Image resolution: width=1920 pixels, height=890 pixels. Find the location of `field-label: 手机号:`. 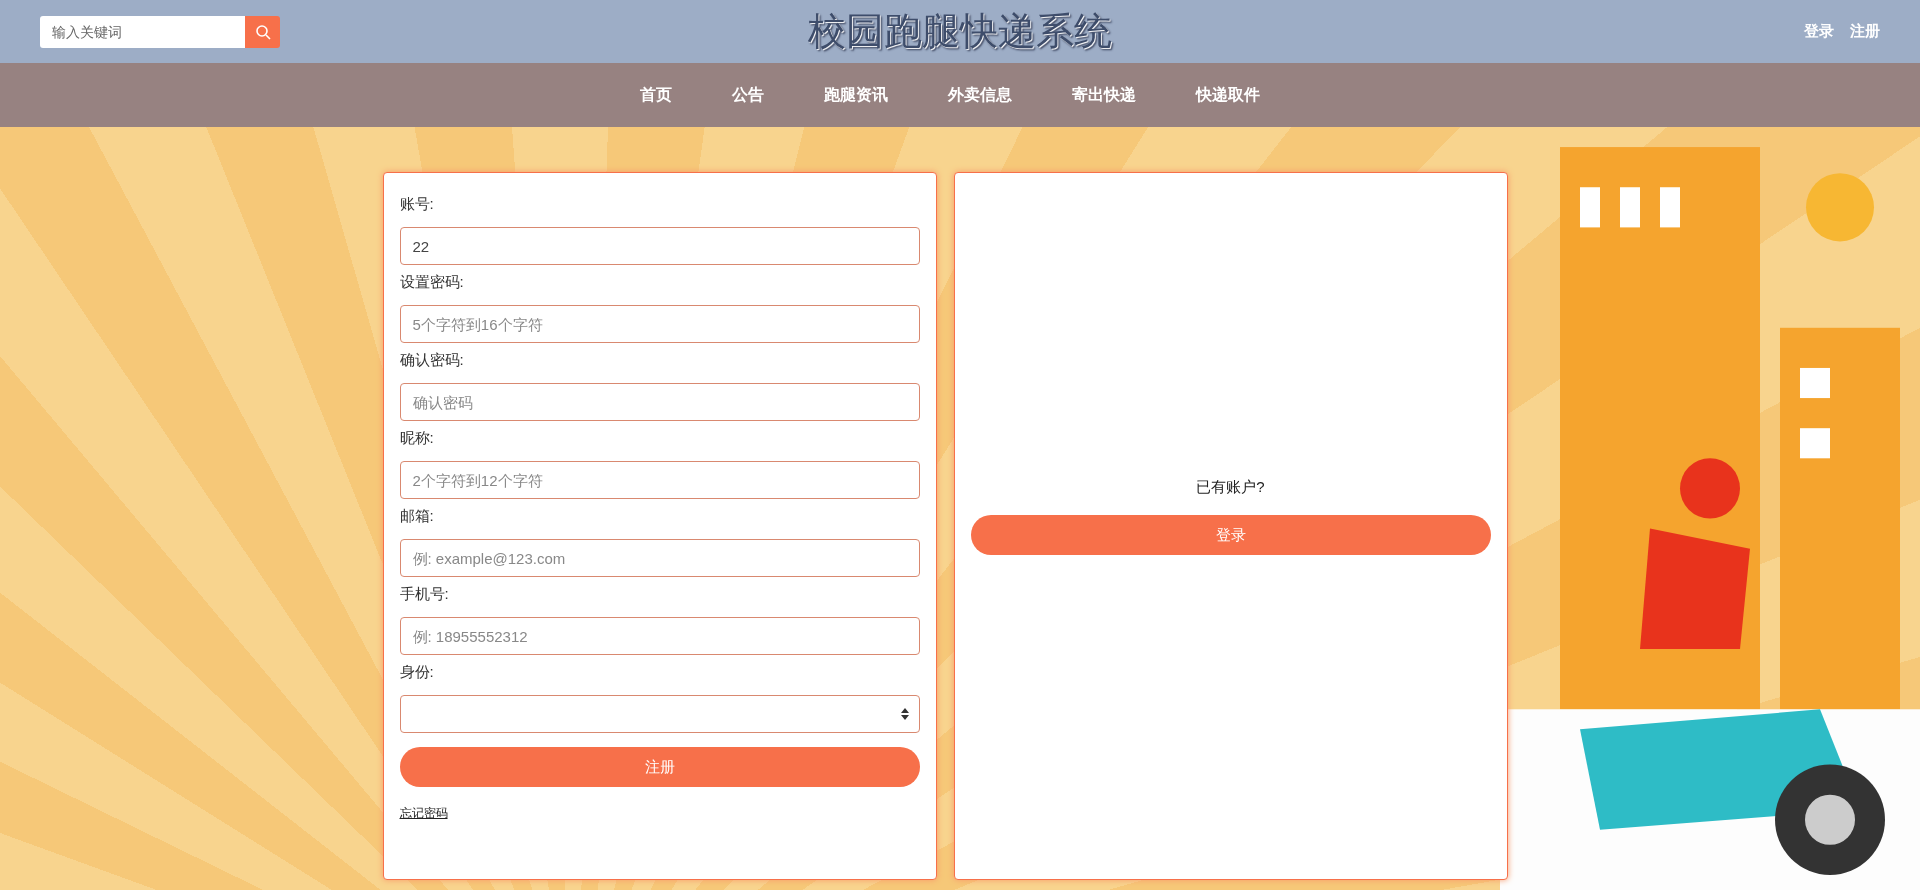

field-label: 手机号: is located at coordinates (424, 594).